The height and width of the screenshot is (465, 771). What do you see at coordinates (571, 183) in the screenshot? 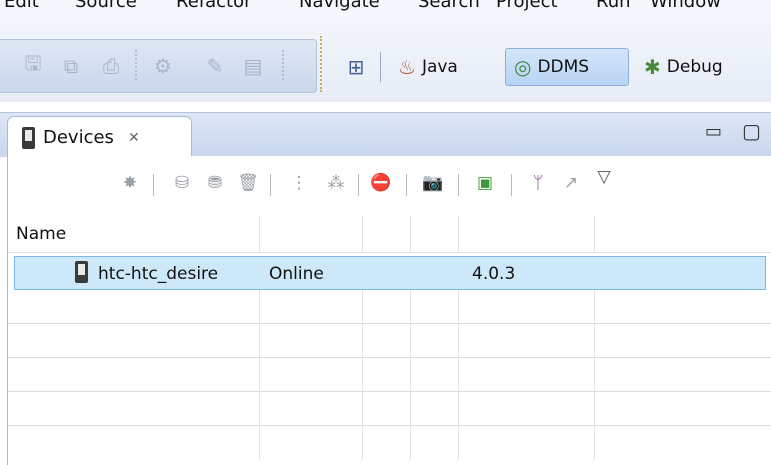
I see `dump-view-hierarchy-icon: ↗` at bounding box center [571, 183].